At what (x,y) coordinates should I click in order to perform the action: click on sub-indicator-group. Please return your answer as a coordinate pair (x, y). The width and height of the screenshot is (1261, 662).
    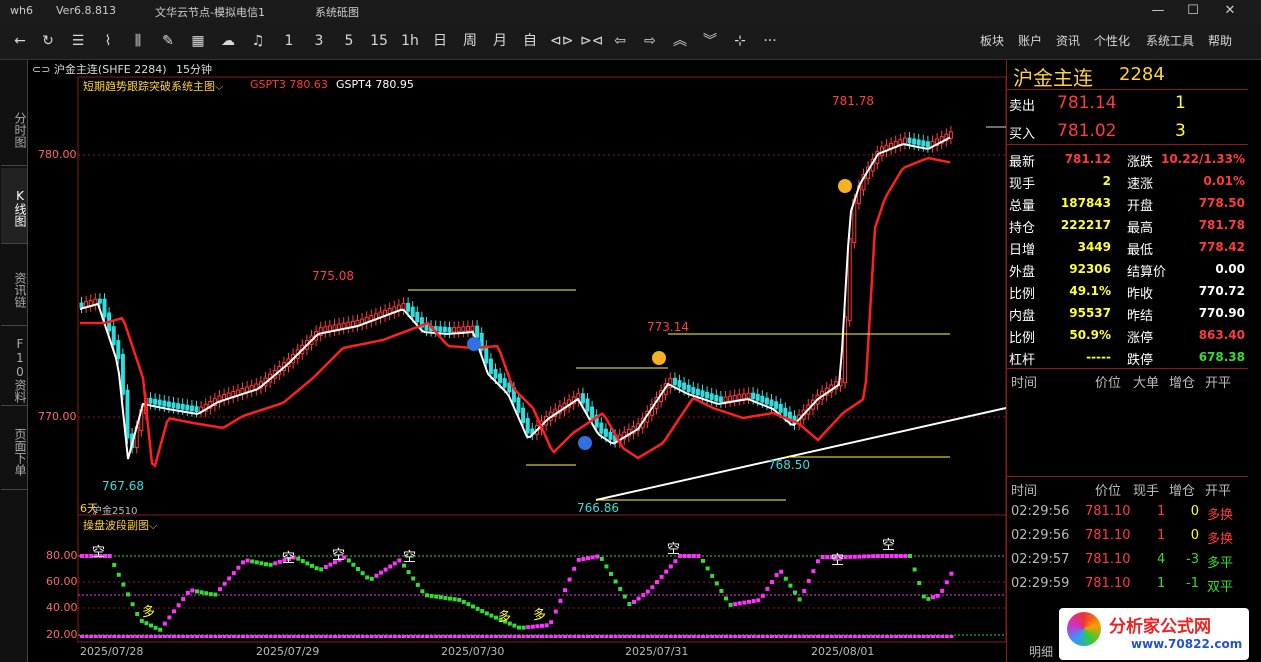
    Looking at the image, I should click on (517, 596).